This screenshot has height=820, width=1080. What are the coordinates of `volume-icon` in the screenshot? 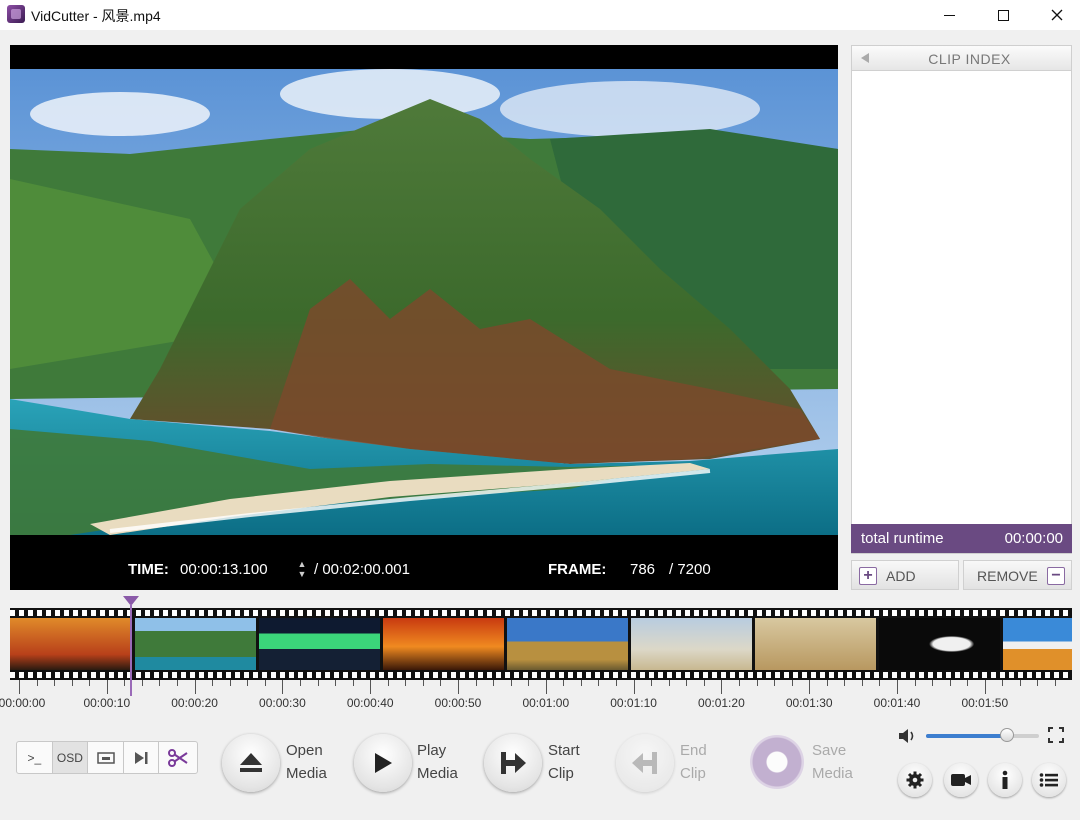 It's located at (907, 736).